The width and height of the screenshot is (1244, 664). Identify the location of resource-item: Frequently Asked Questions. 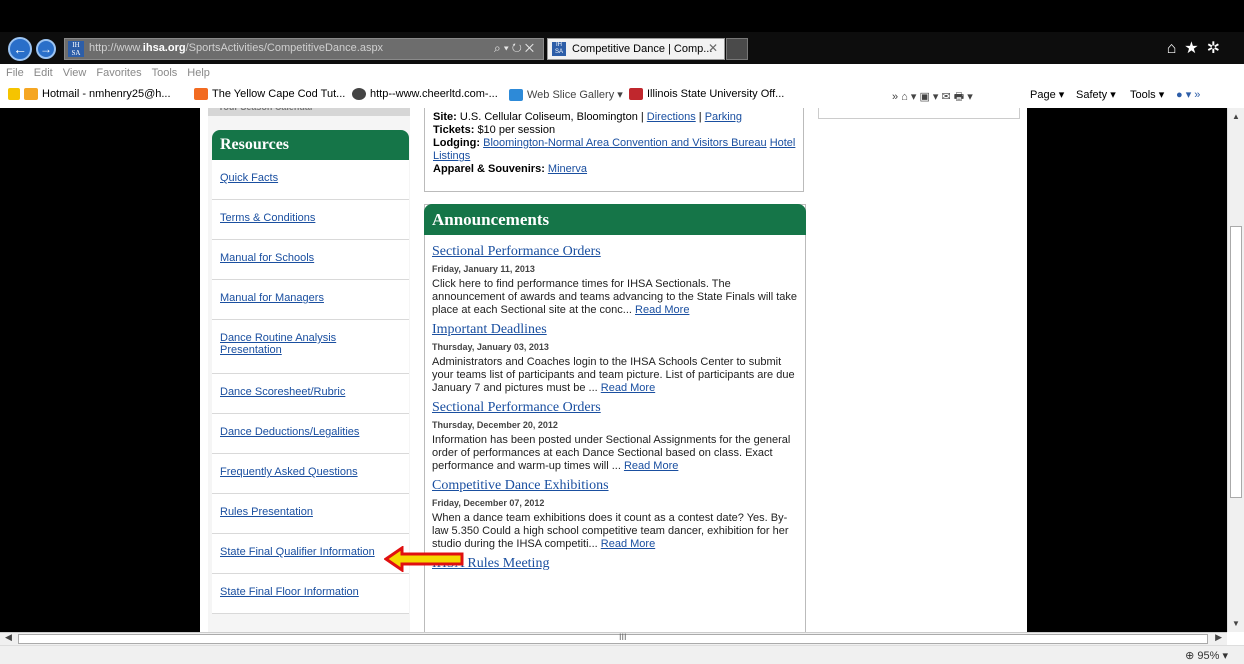
(310, 474).